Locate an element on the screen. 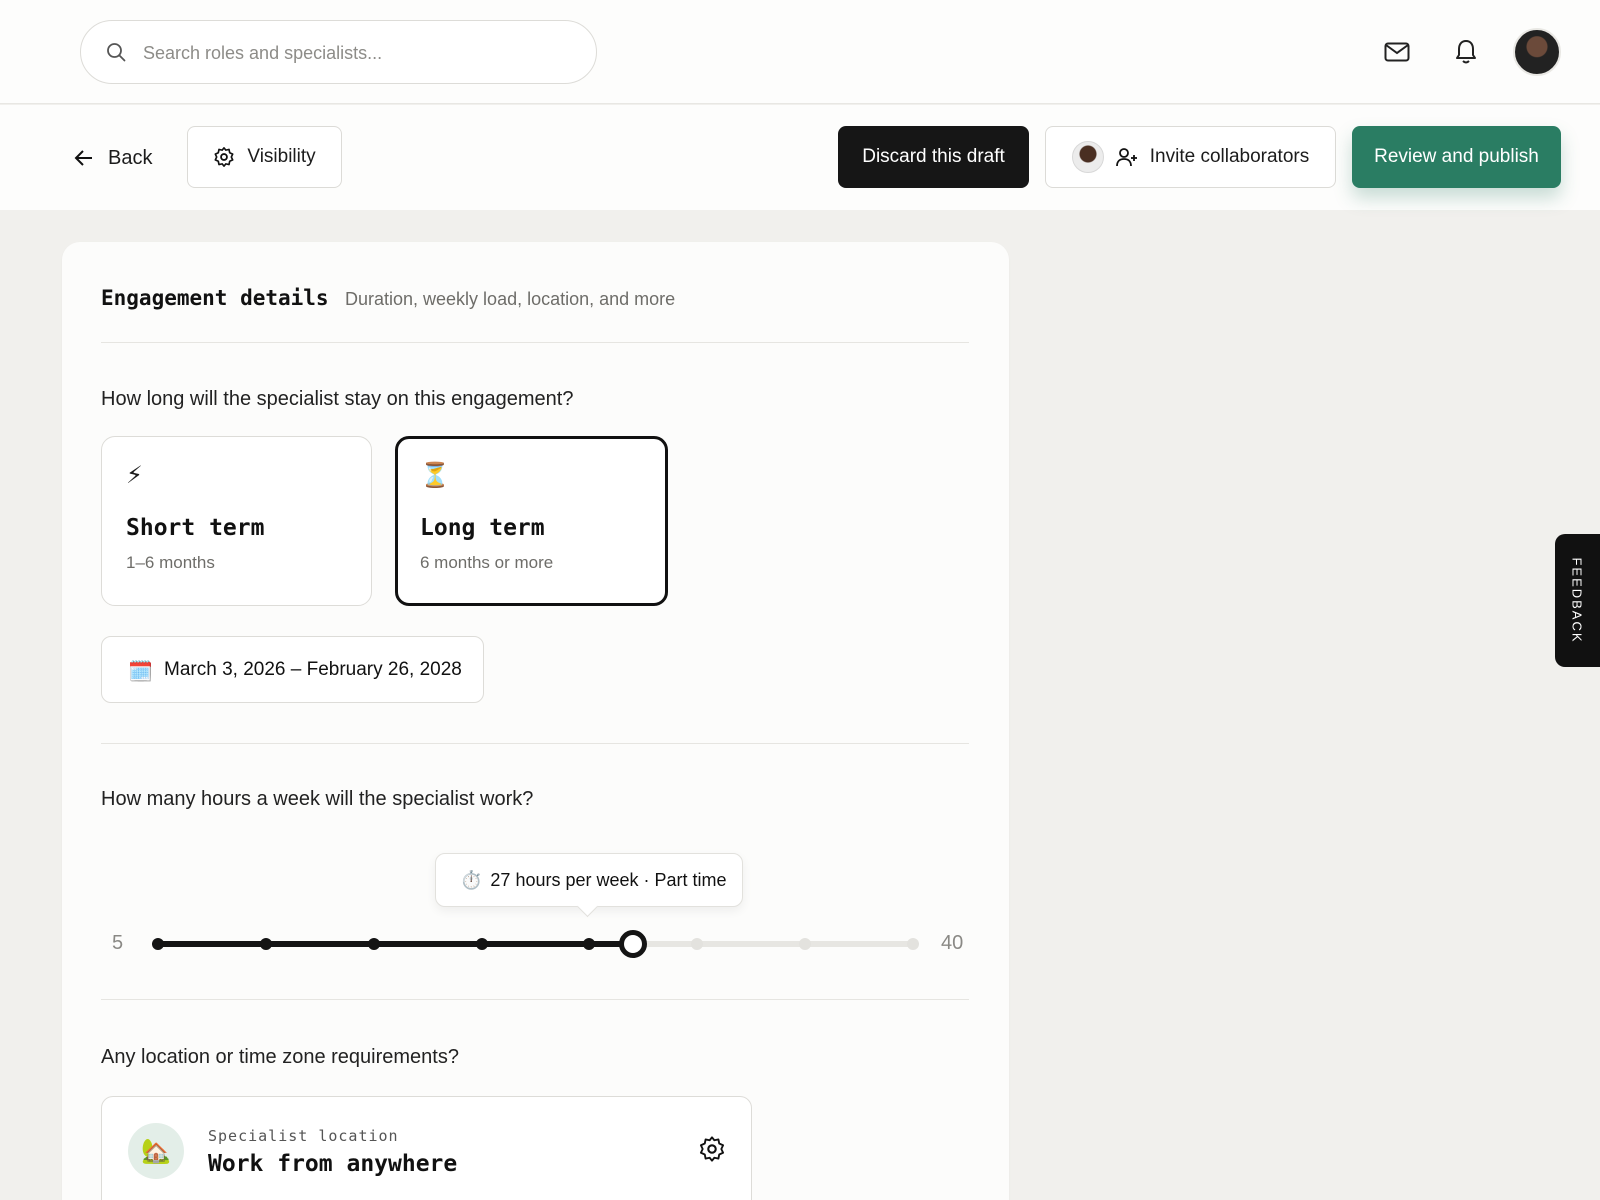  location-label: Specialist location is located at coordinates (303, 1136).